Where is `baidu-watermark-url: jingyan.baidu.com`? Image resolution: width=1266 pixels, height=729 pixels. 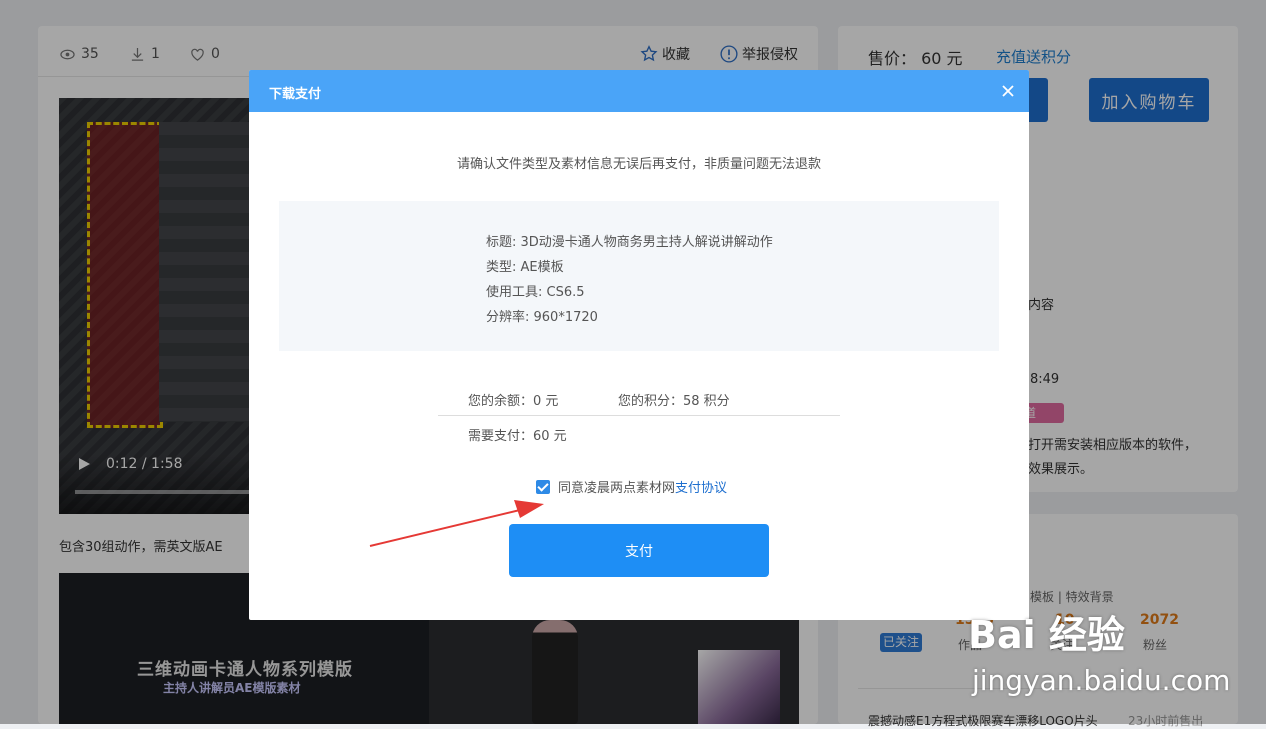 baidu-watermark-url: jingyan.baidu.com is located at coordinates (1101, 680).